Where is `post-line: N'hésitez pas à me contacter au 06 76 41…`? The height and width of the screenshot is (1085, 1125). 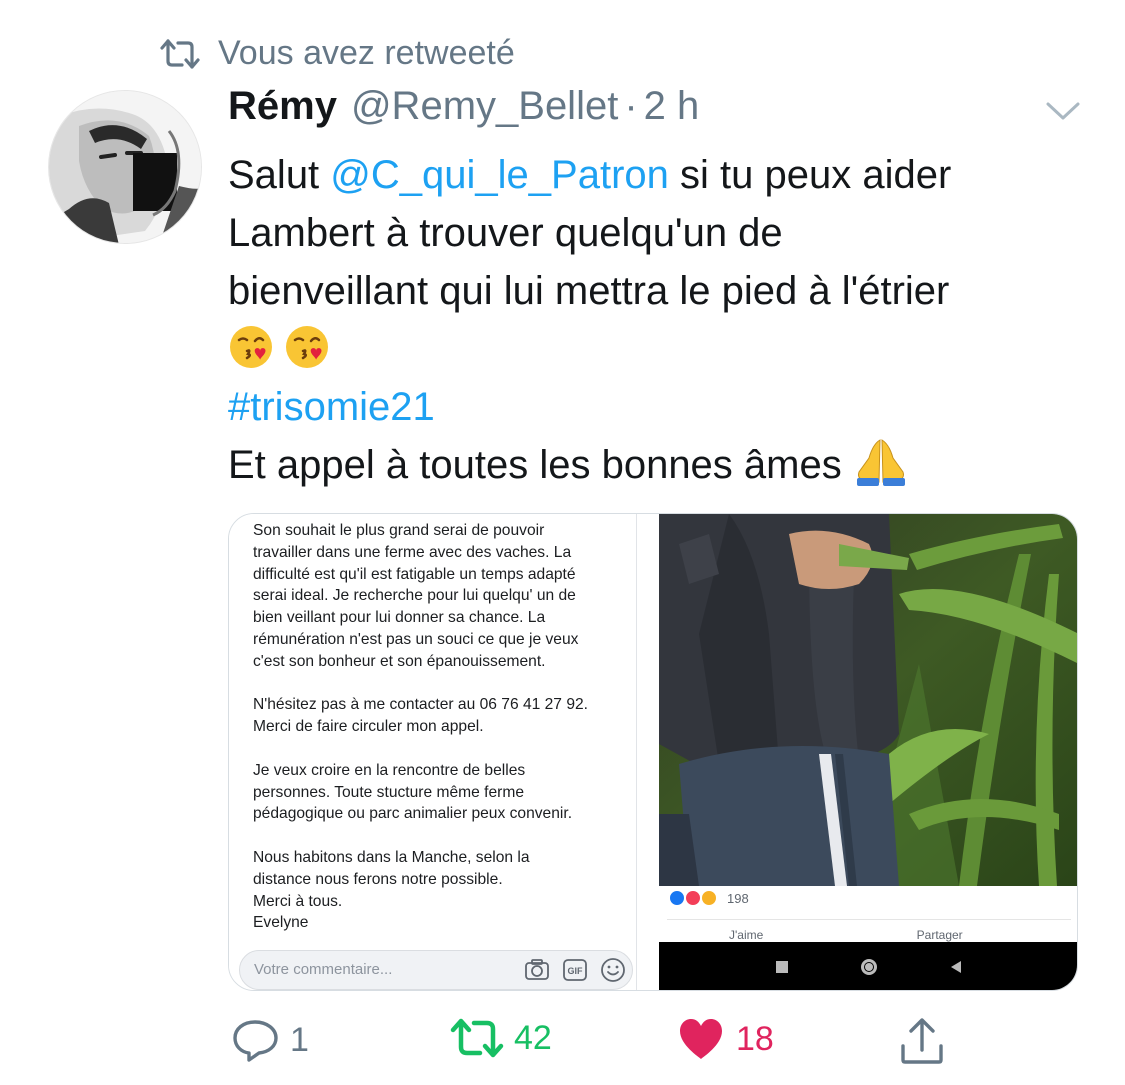 post-line: N'hésitez pas à me contacter au 06 76 41… is located at coordinates (420, 705).